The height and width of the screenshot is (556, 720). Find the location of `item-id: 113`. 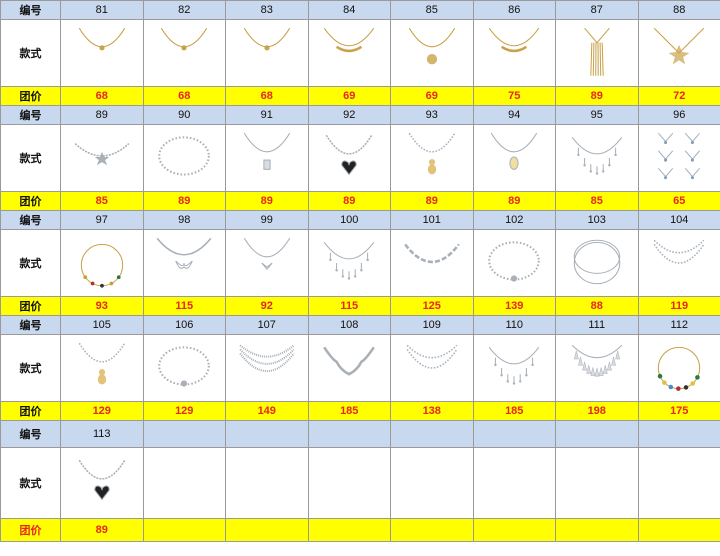

item-id: 113 is located at coordinates (102, 434).